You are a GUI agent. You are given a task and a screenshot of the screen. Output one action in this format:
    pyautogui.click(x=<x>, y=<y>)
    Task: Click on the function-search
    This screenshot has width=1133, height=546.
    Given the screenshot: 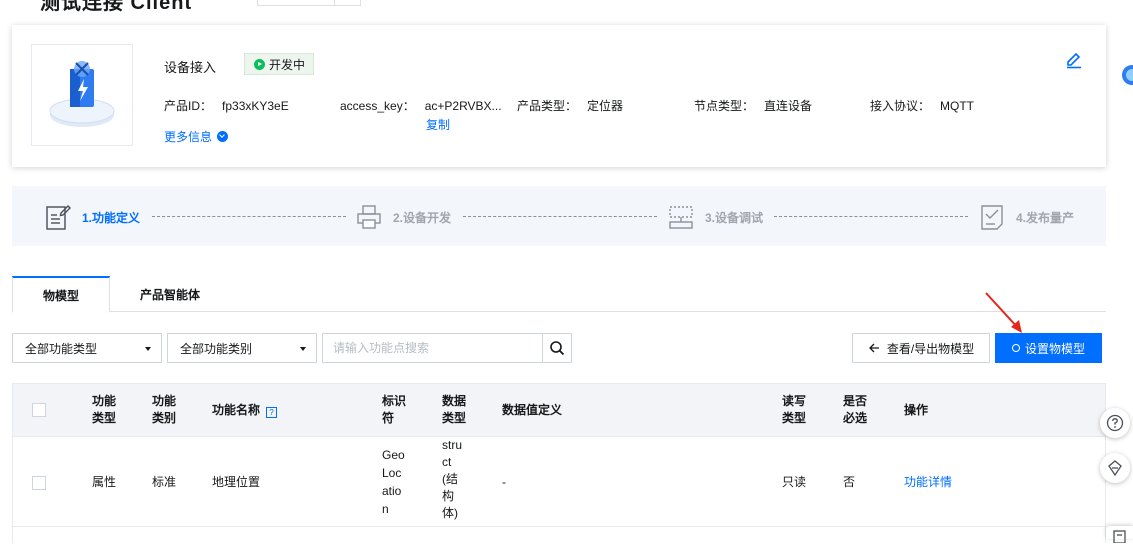 What is the action you would take?
    pyautogui.click(x=447, y=348)
    